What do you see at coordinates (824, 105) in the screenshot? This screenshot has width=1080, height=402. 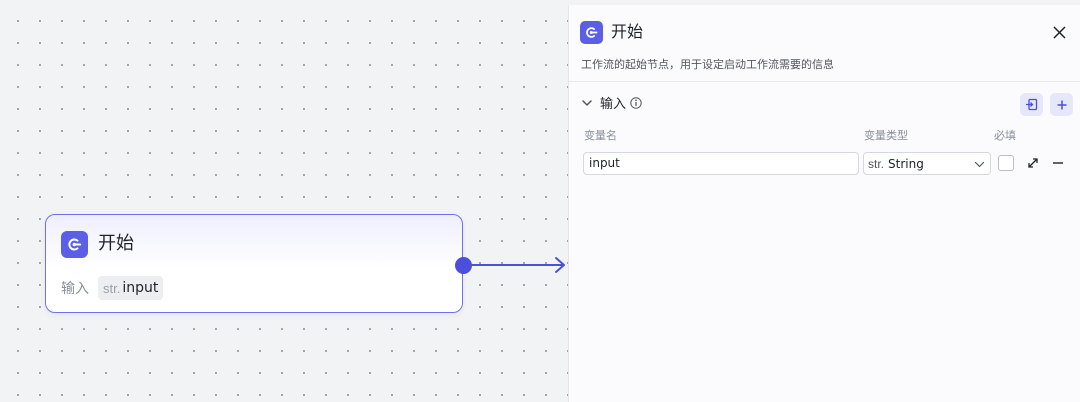 I see `input-section-header: 输入` at bounding box center [824, 105].